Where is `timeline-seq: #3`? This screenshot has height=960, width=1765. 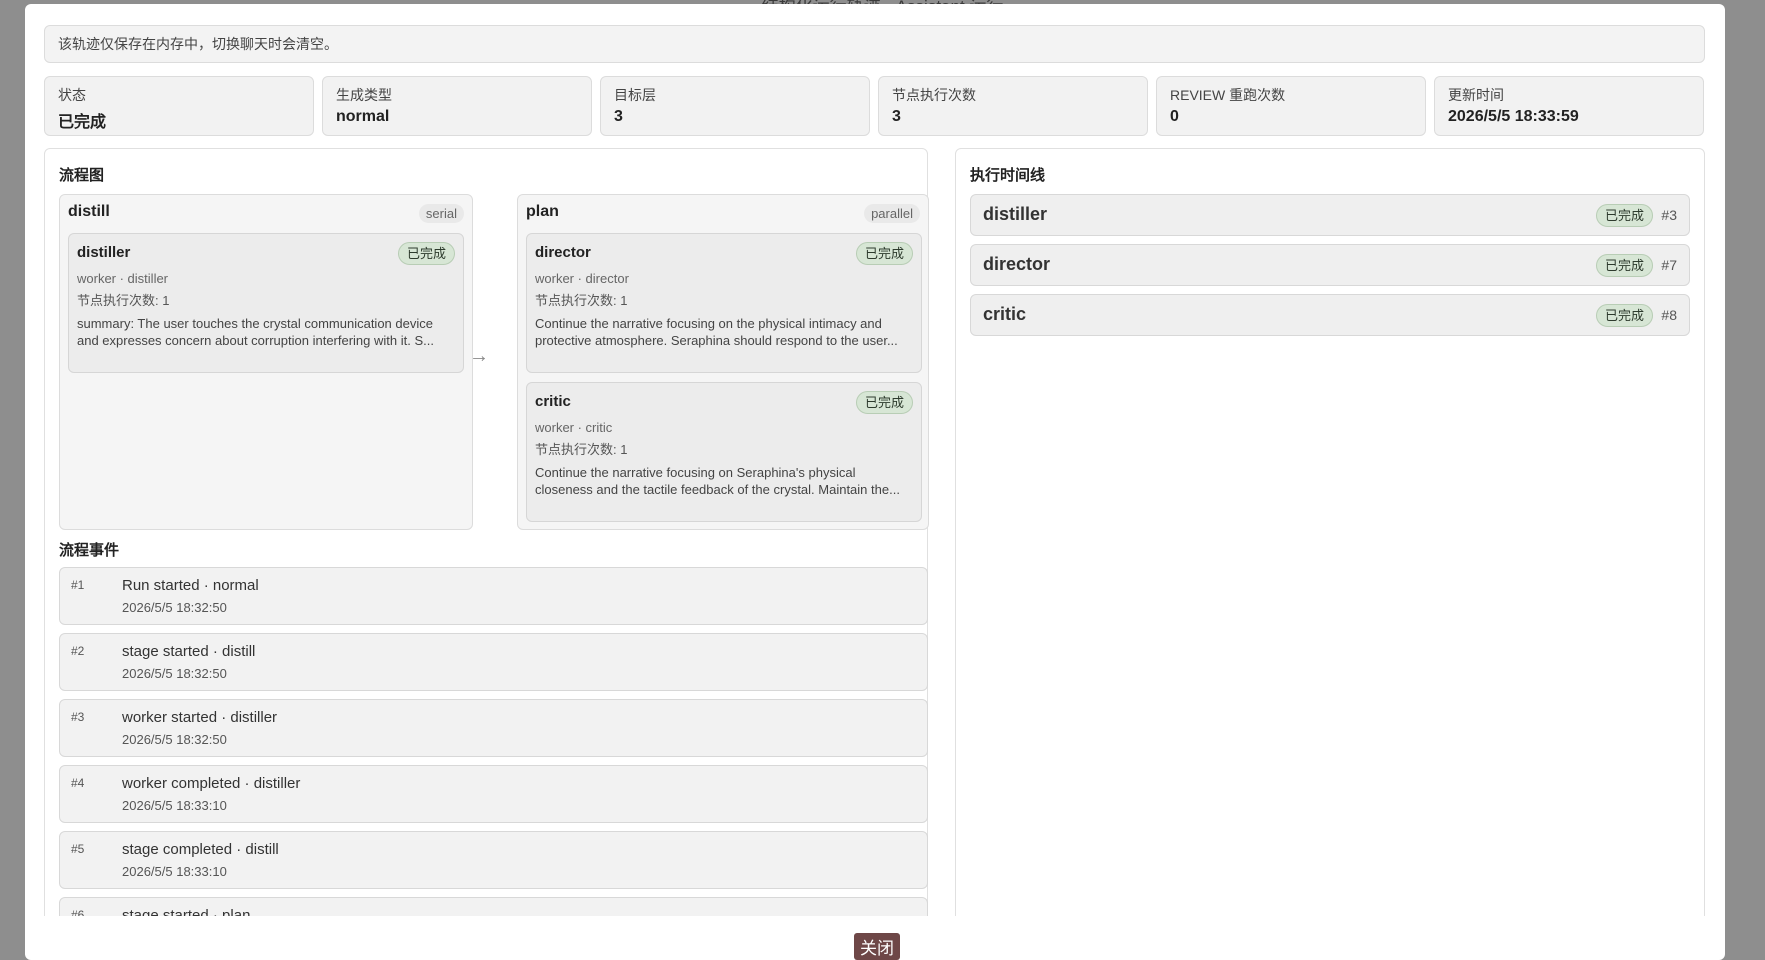 timeline-seq: #3 is located at coordinates (1669, 215).